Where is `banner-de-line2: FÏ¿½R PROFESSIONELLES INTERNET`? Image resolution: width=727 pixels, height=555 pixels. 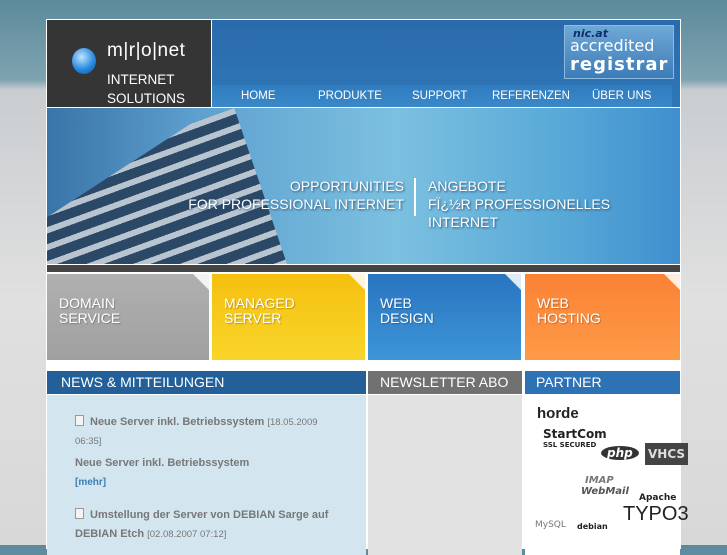 banner-de-line2: FÏ¿½R PROFESSIONELLES INTERNET is located at coordinates (519, 213).